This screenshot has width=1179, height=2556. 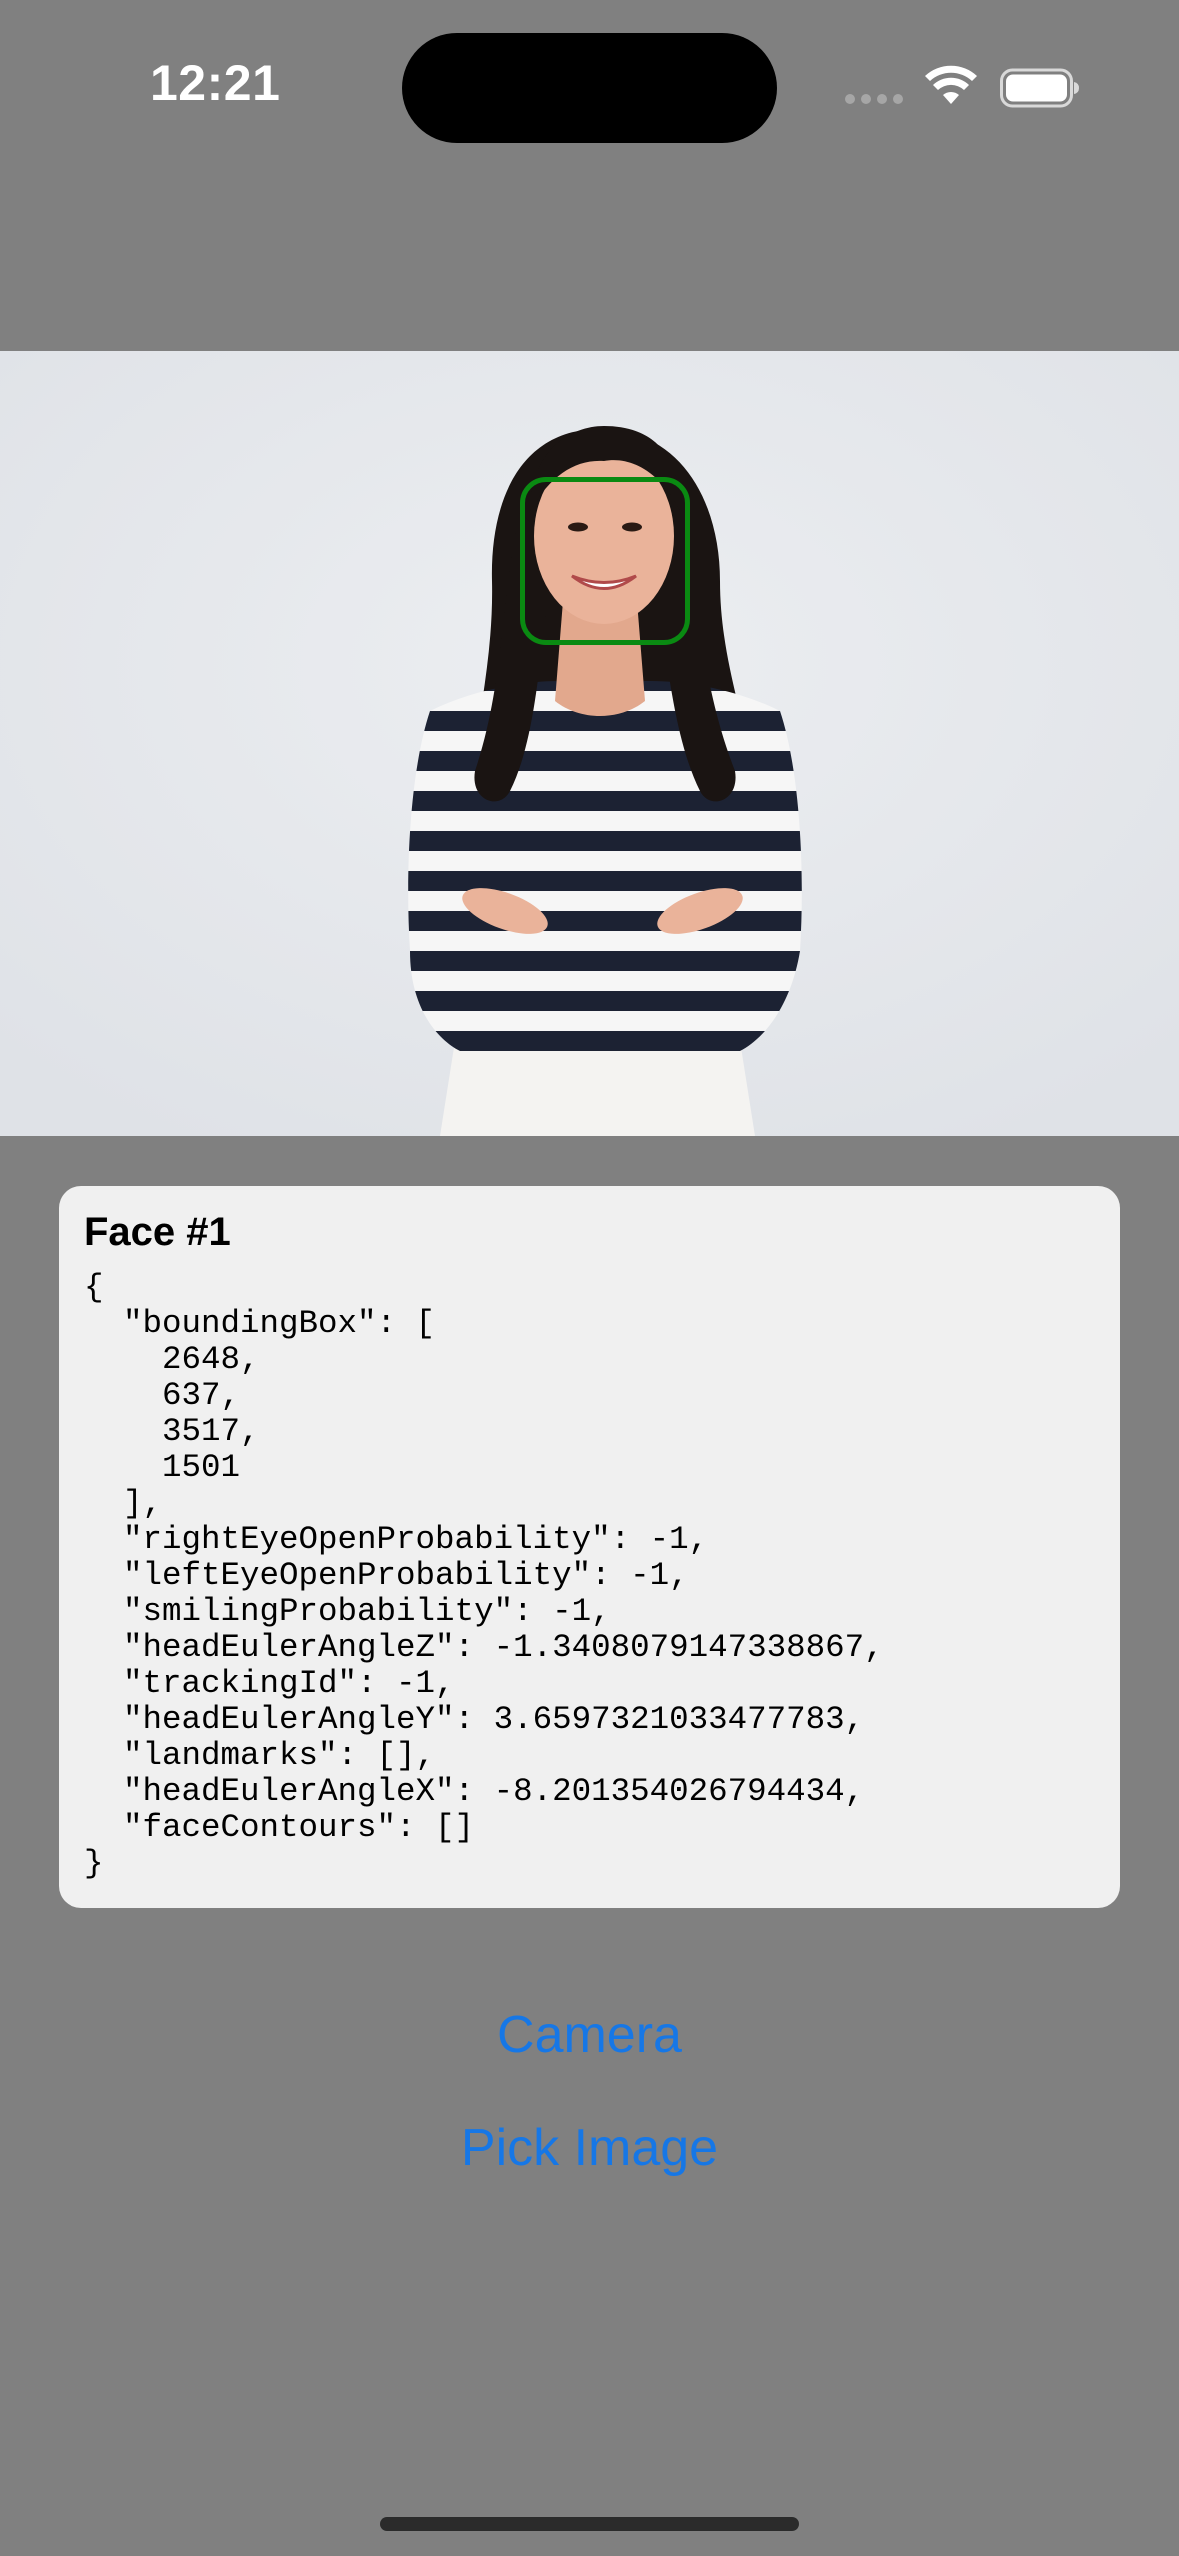 What do you see at coordinates (589, 2148) in the screenshot?
I see `pick-image-button: Pick Image` at bounding box center [589, 2148].